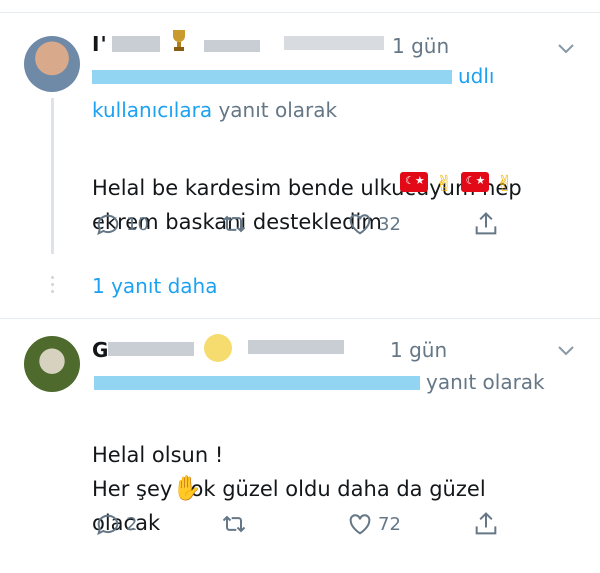  What do you see at coordinates (218, 348) in the screenshot?
I see `sun-emoji` at bounding box center [218, 348].